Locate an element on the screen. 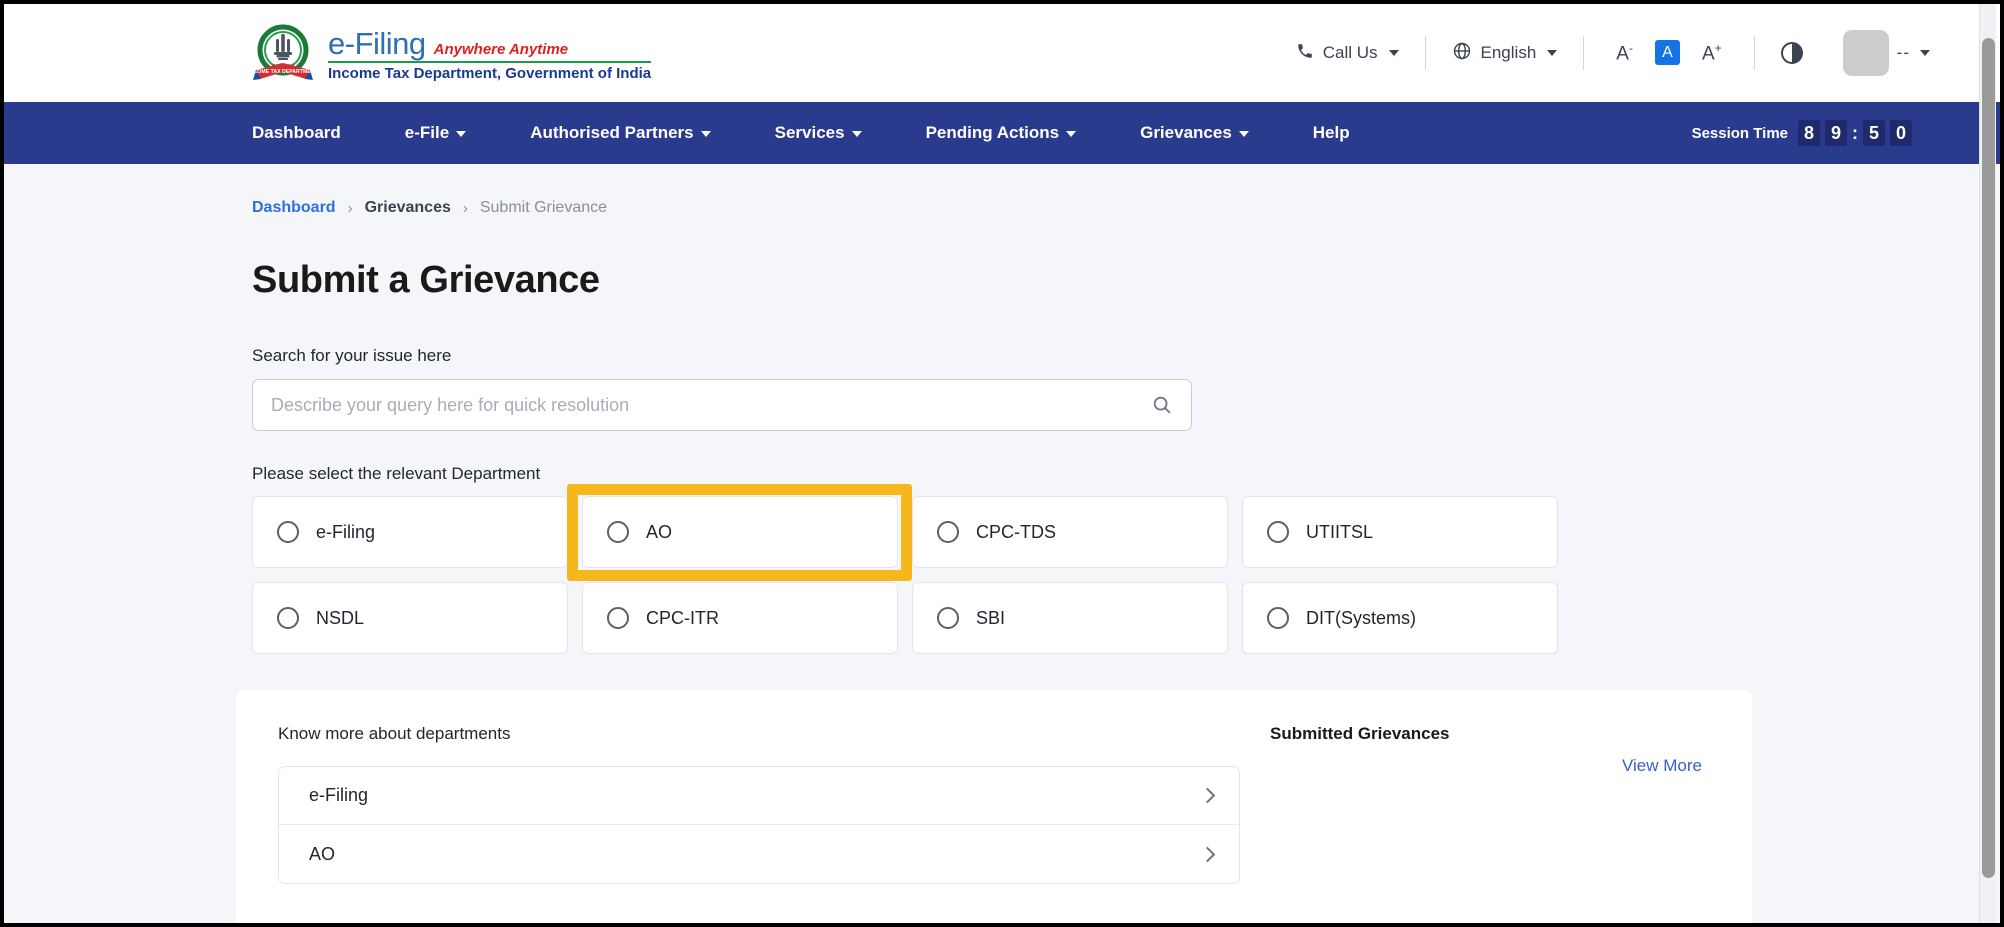  page-title: Submit a Grievance is located at coordinates (426, 280).